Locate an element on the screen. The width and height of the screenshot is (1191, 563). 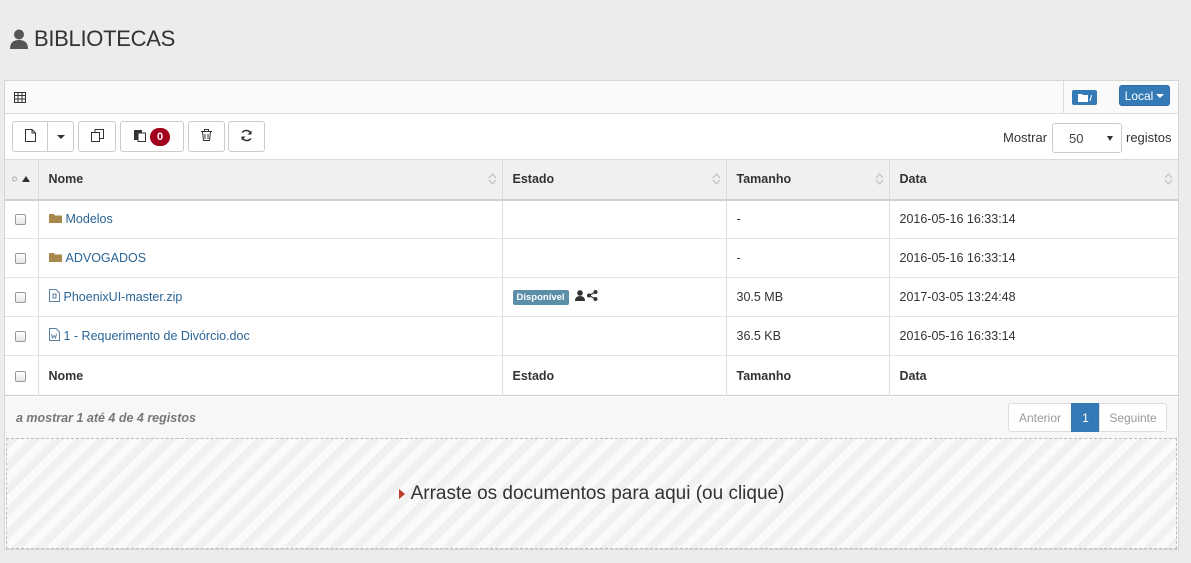
share-icon is located at coordinates (592, 297).